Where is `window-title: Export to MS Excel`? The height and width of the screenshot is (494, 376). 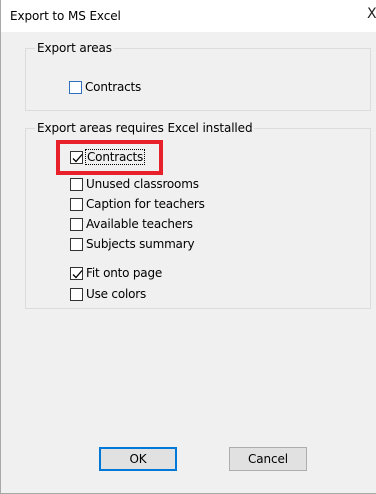
window-title: Export to MS Excel is located at coordinates (65, 16).